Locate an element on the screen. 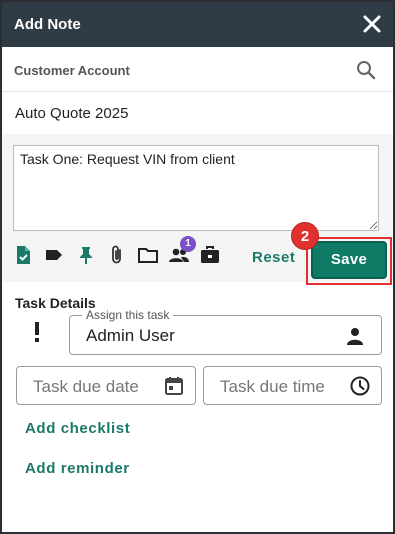 The image size is (395, 534). assign-task-label: Assign this task is located at coordinates (128, 315).